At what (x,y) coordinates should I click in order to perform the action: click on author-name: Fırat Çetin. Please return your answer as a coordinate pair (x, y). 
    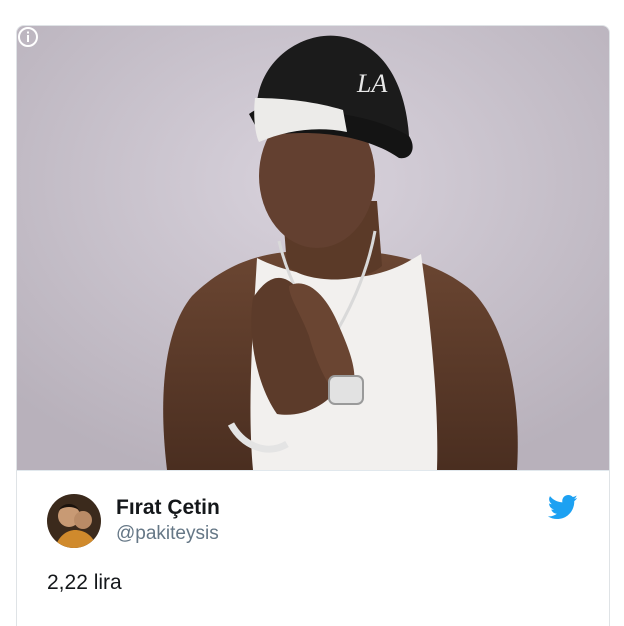
    Looking at the image, I should click on (168, 508).